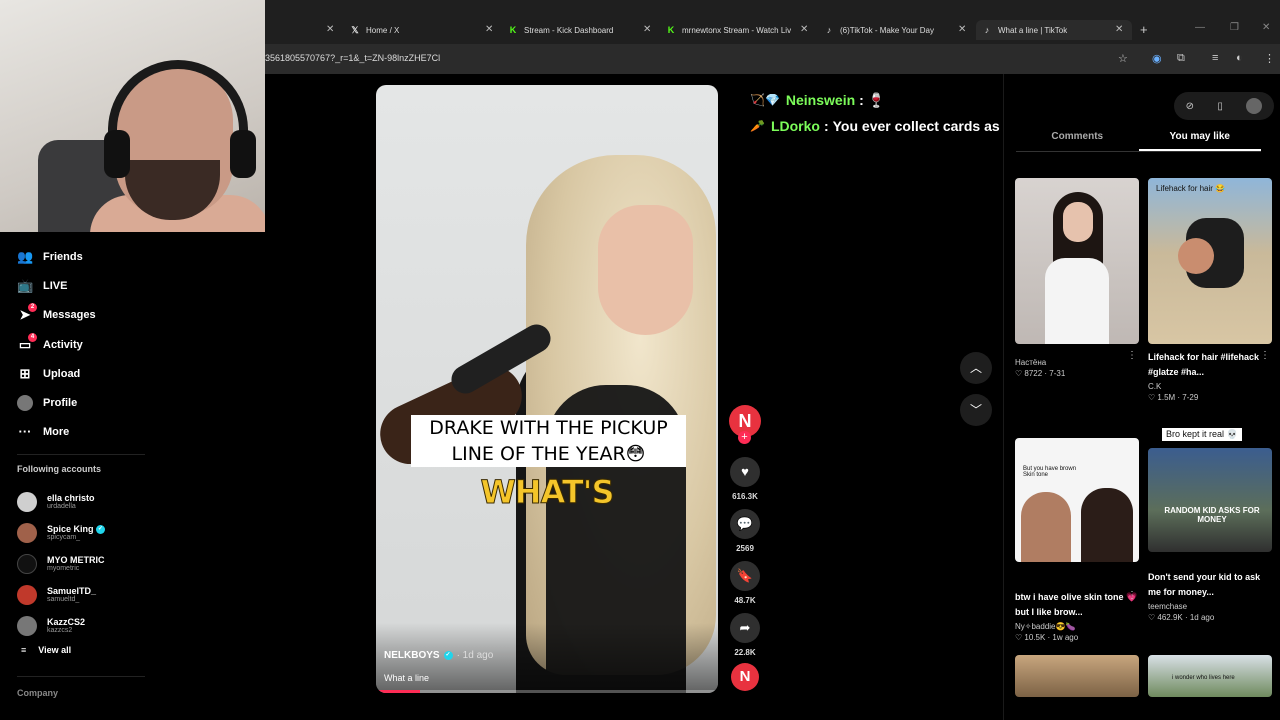 The image size is (1280, 720). What do you see at coordinates (1144, 29) in the screenshot?
I see `new-tab-icon: +` at bounding box center [1144, 29].